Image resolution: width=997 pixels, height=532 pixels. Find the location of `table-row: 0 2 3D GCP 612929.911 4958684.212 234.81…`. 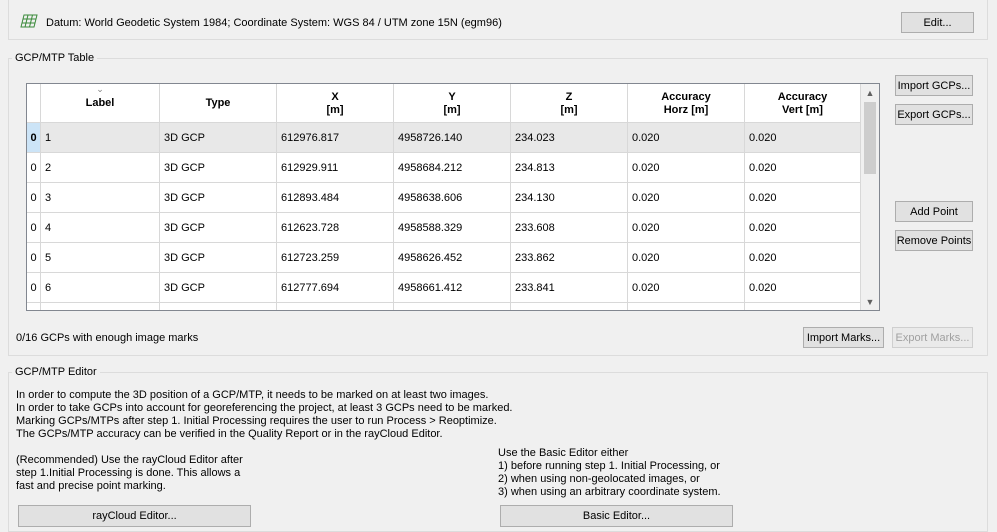

table-row: 0 2 3D GCP 612929.911 4958684.212 234.81… is located at coordinates (444, 168).